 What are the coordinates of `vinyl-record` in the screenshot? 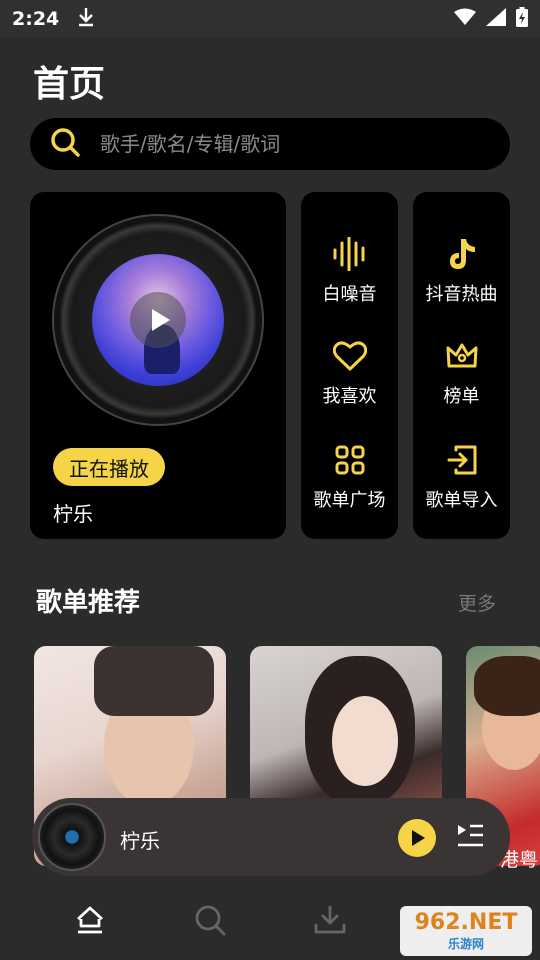 It's located at (158, 320).